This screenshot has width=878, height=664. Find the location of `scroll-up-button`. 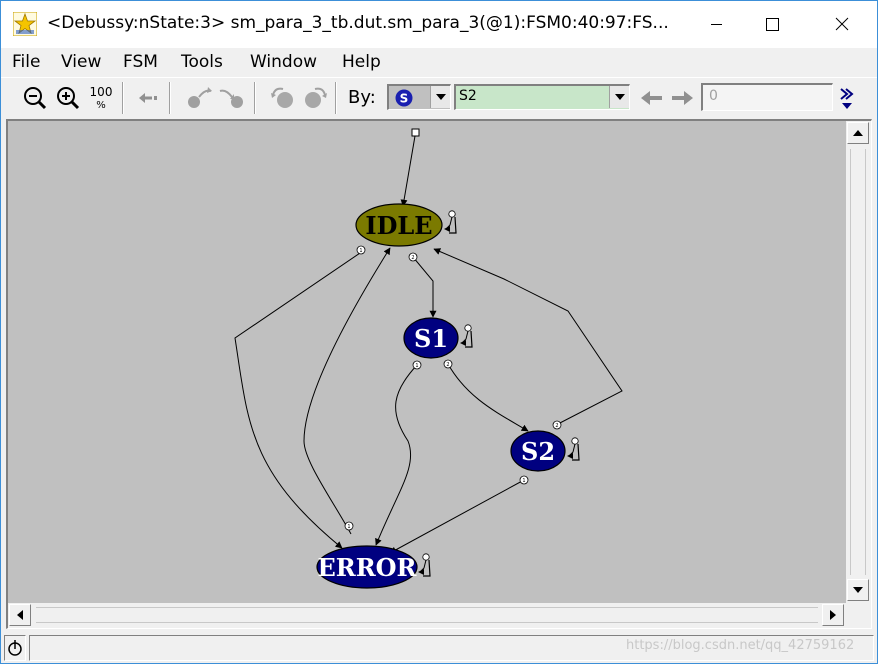

scroll-up-button is located at coordinates (858, 133).